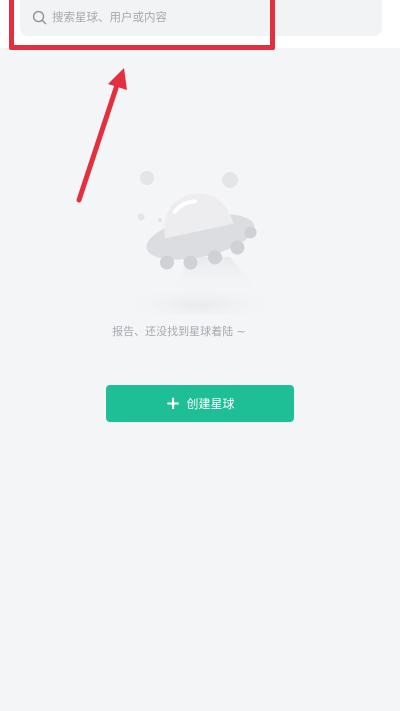 This screenshot has height=711, width=400. What do you see at coordinates (173, 403) in the screenshot?
I see `plus-icon: +` at bounding box center [173, 403].